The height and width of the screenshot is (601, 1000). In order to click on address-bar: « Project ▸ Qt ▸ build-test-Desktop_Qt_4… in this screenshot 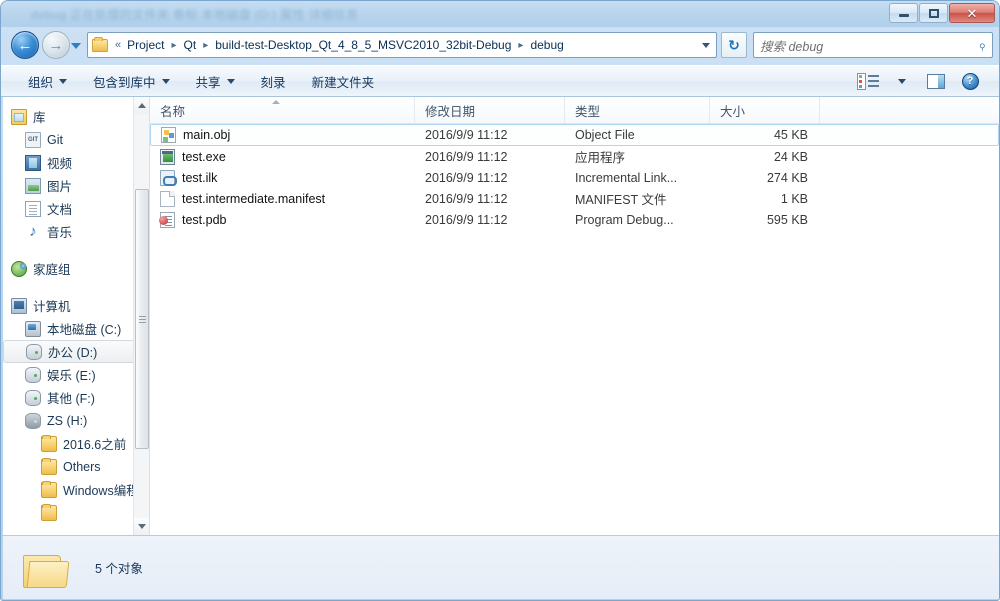, I will do `click(402, 45)`.